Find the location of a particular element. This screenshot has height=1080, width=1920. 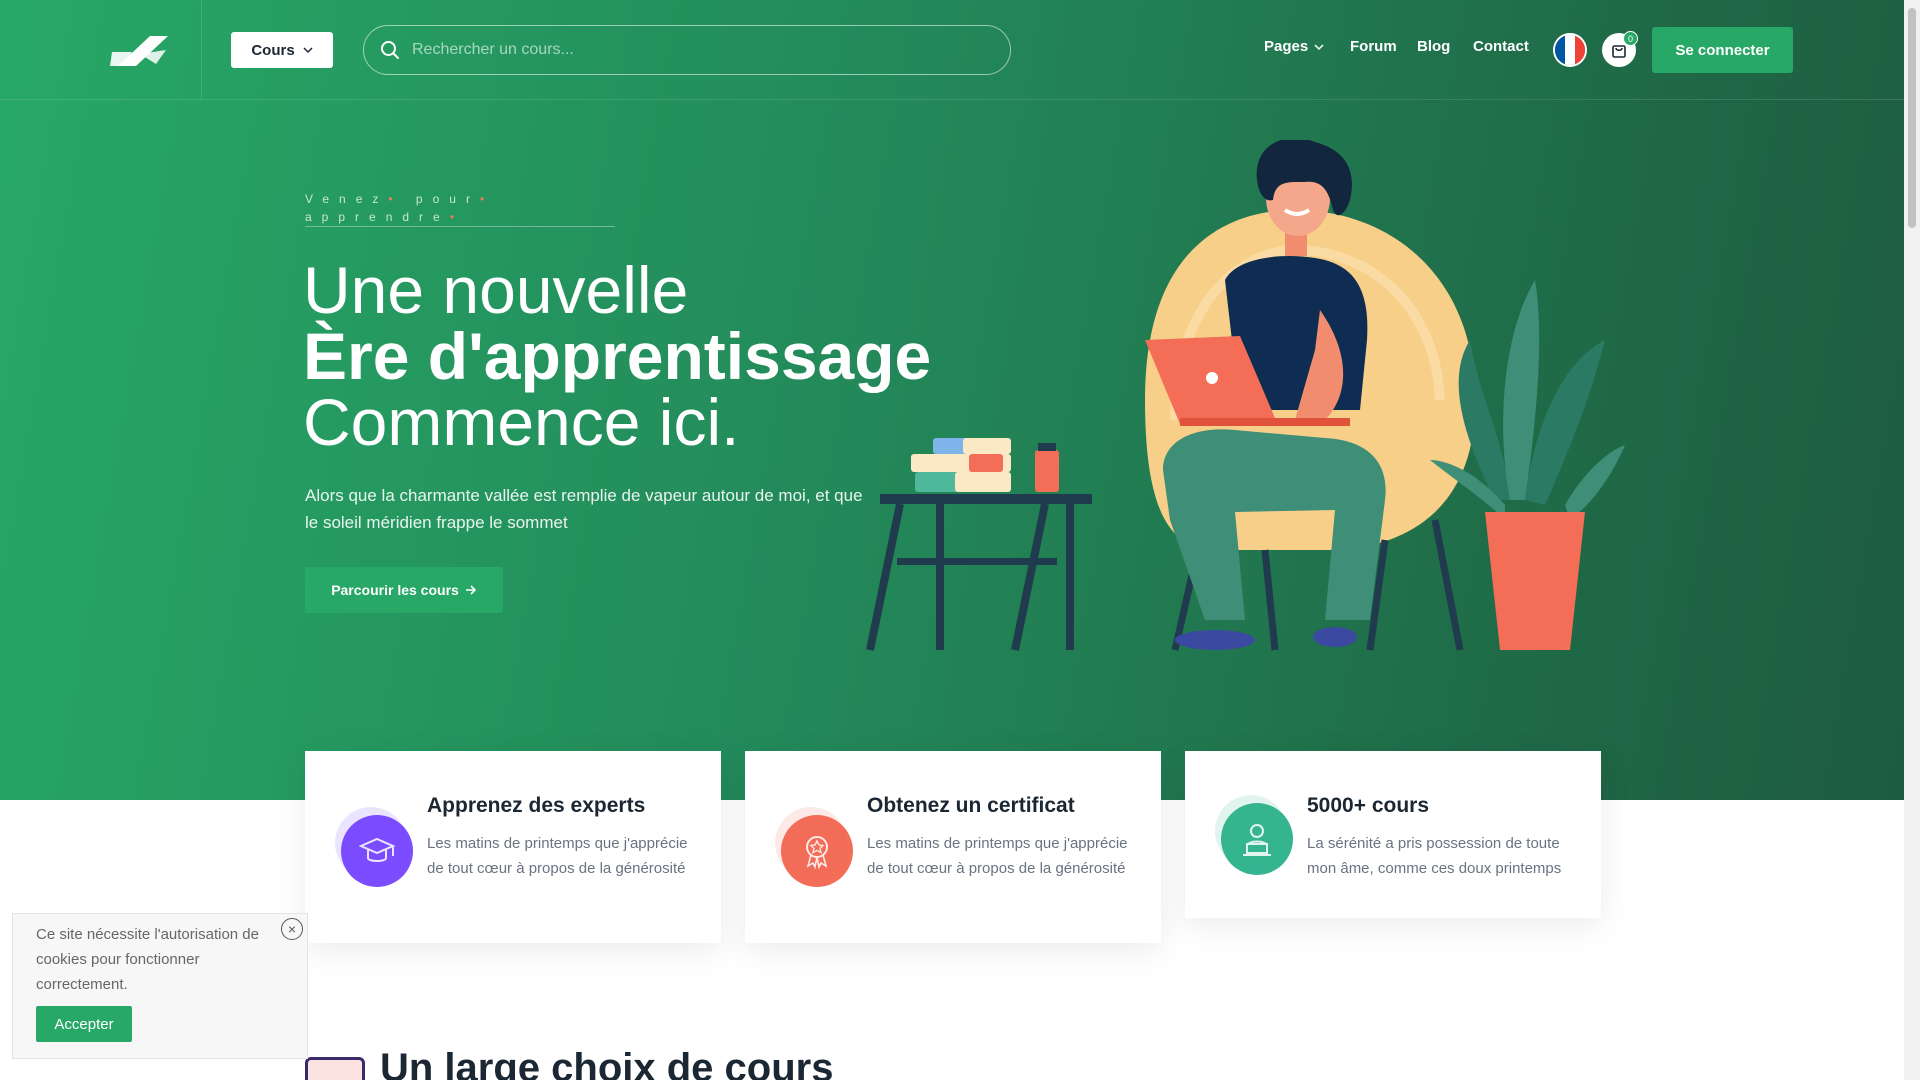

feature-title: Obtenez un certificat is located at coordinates (971, 805).